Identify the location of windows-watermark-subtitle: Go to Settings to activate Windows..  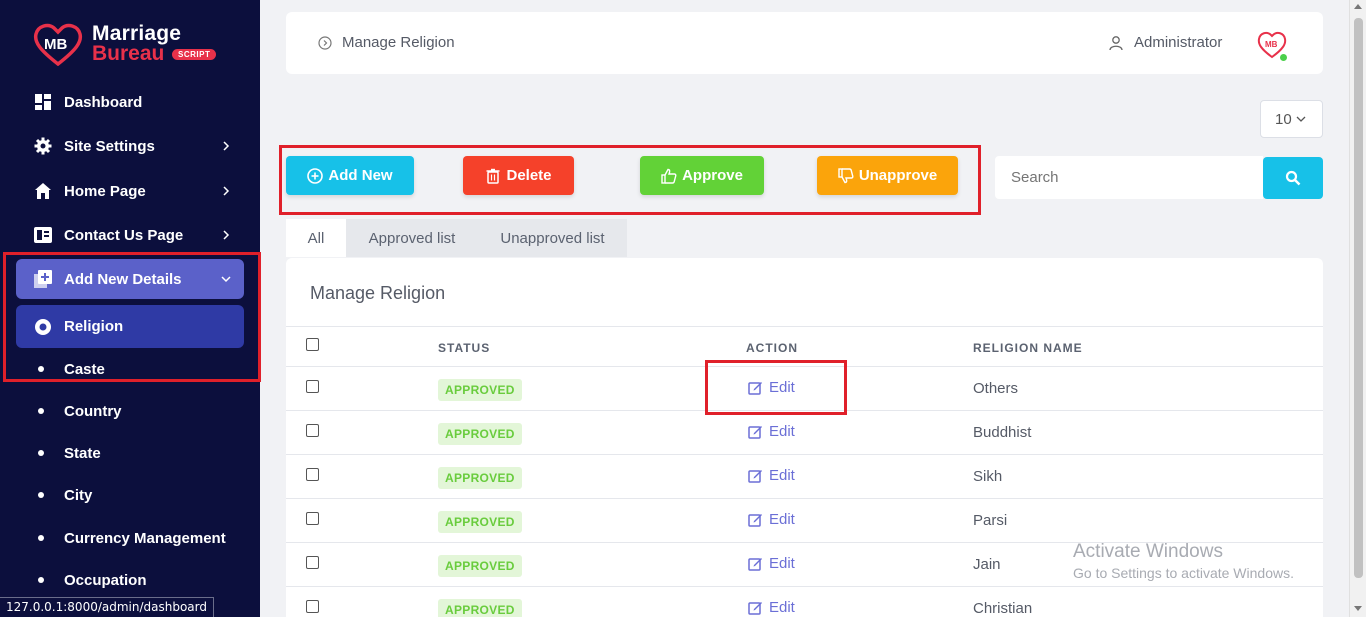
(1183, 573).